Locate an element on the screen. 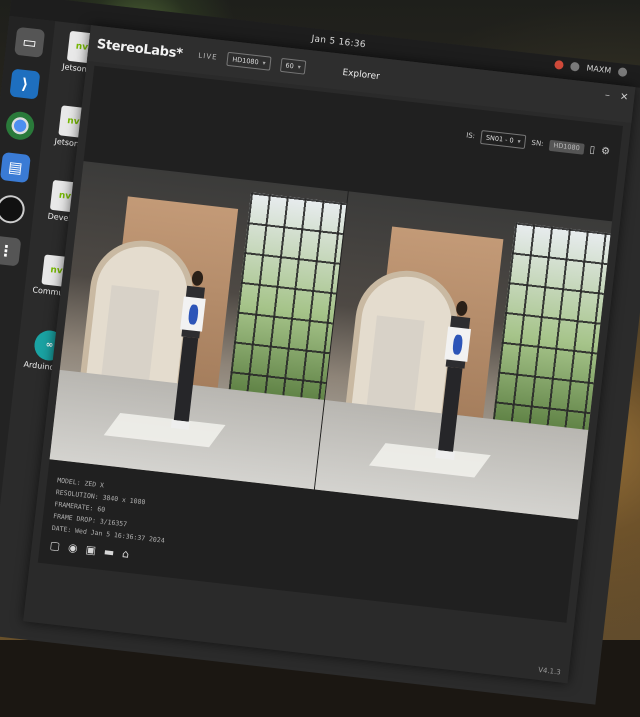  resolution-value: HD1080 is located at coordinates (245, 61).